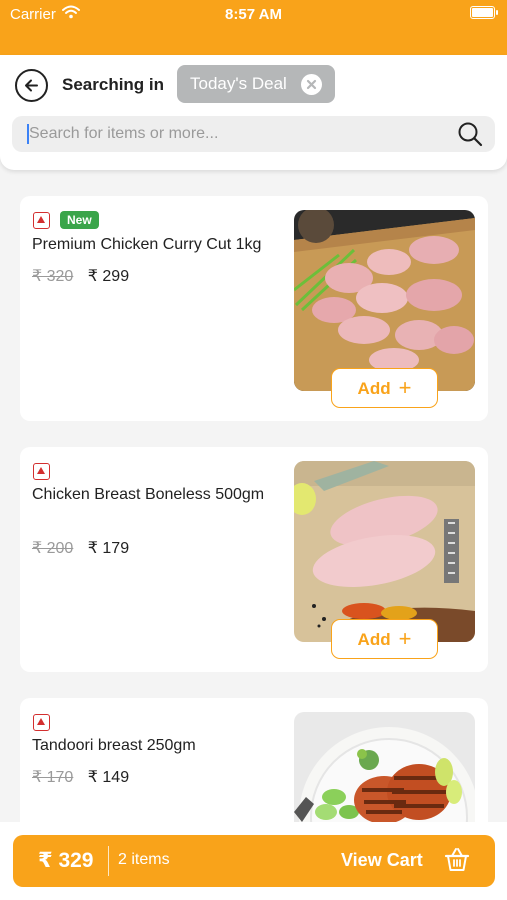 This screenshot has width=507, height=900. What do you see at coordinates (114, 745) in the screenshot?
I see `product-name: Tandoori breast 250gm` at bounding box center [114, 745].